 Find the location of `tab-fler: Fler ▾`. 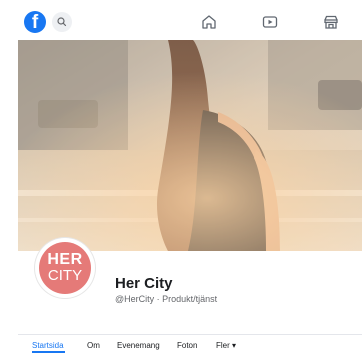

tab-fler: Fler ▾ is located at coordinates (226, 345).